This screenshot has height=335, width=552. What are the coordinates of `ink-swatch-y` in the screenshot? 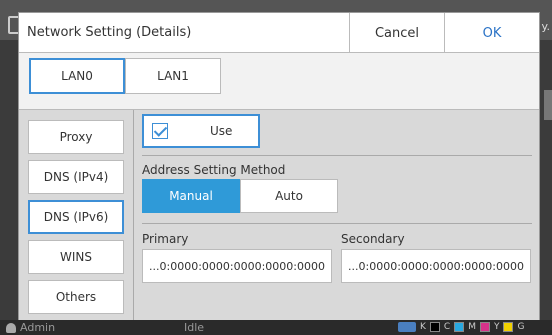 It's located at (508, 327).